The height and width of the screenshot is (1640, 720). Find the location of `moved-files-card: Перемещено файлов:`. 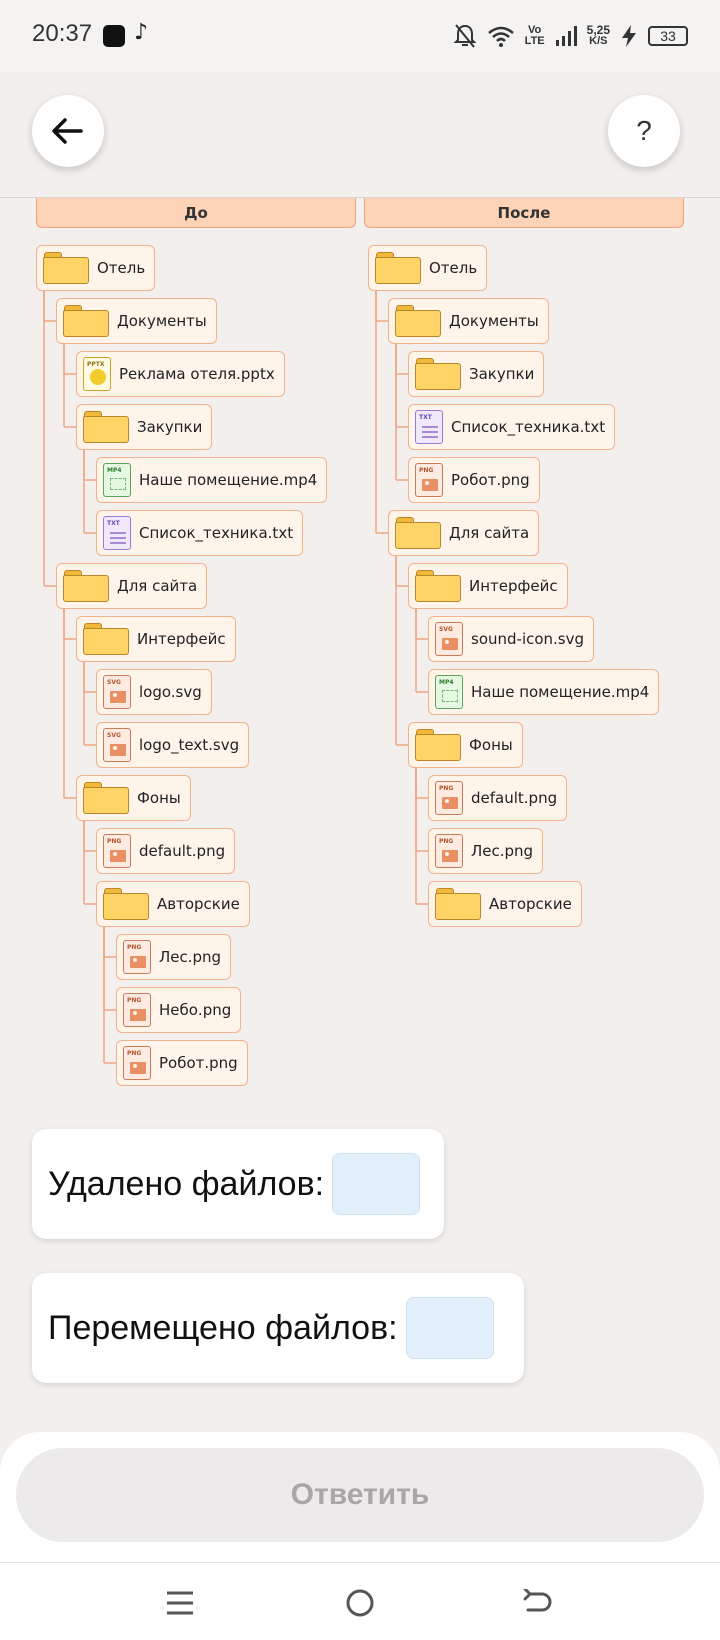

moved-files-card: Перемещено файлов: is located at coordinates (278, 1328).